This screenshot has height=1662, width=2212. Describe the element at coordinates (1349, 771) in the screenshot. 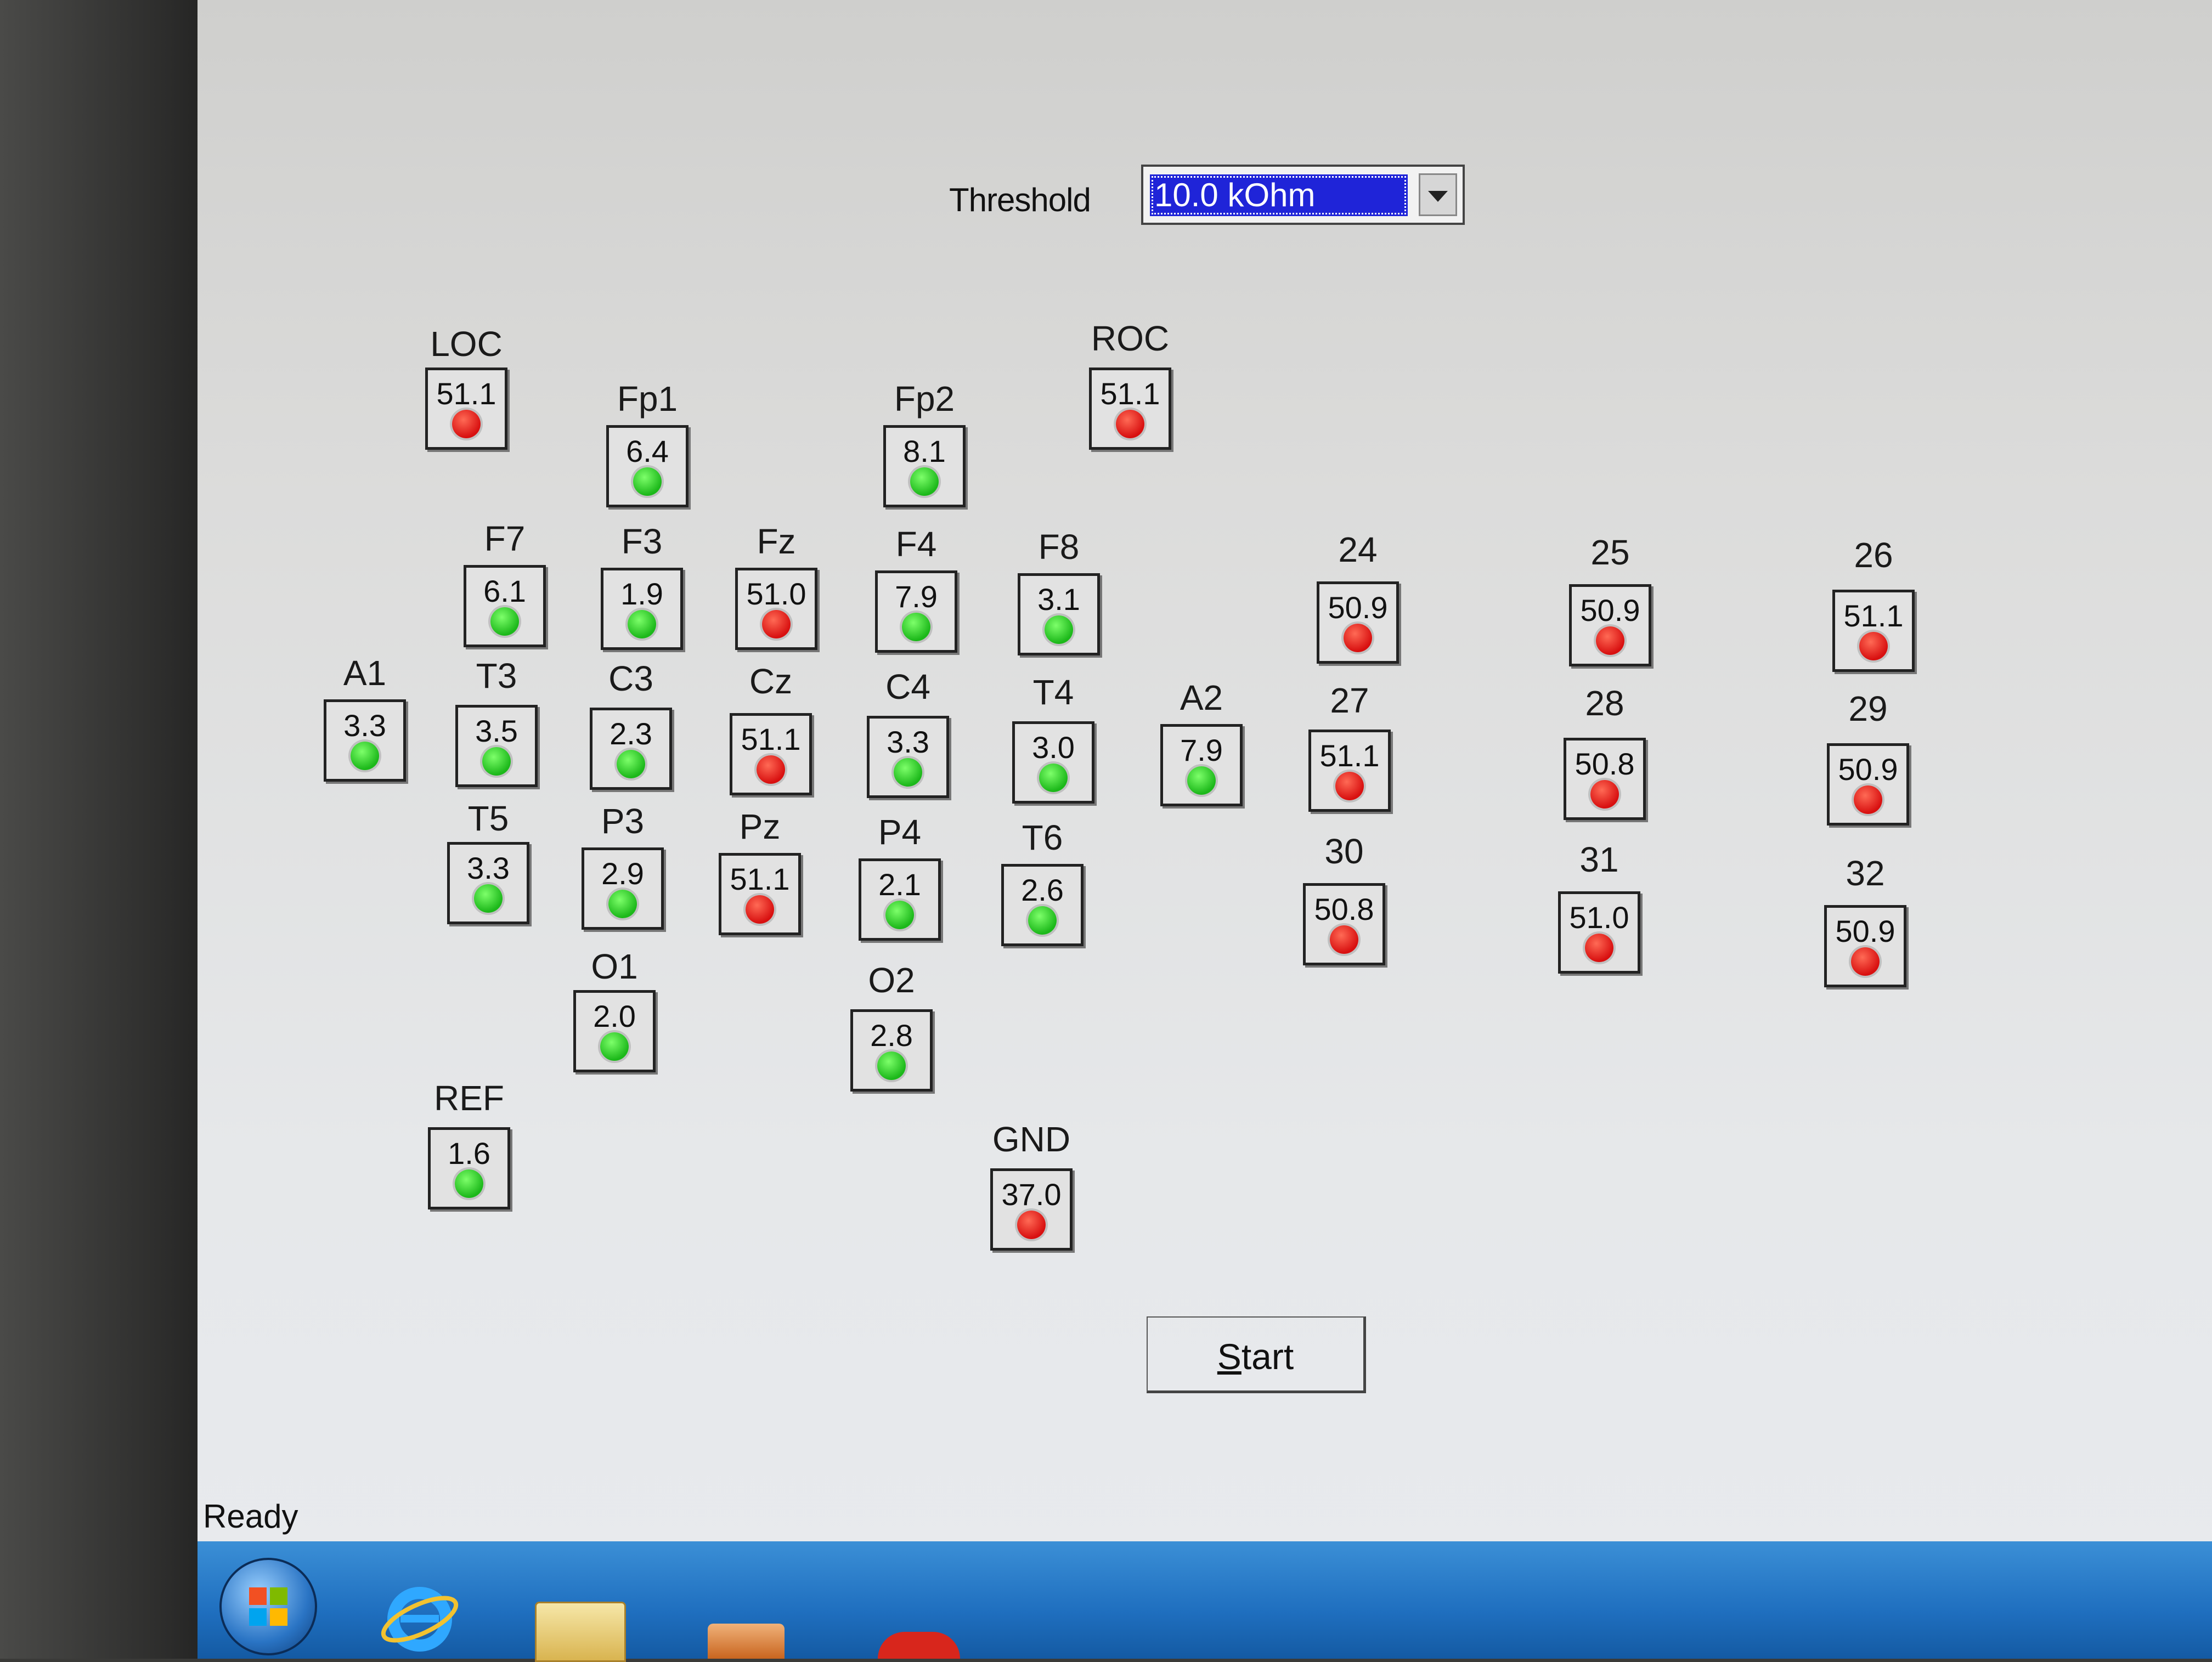

I see `electrode-27: 51.1` at that location.